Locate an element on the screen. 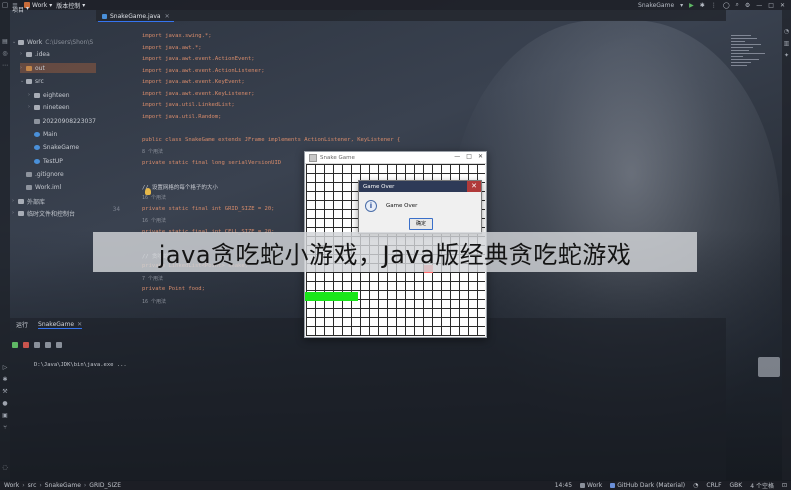 The width and height of the screenshot is (791, 490). tree-item: .gitignore is located at coordinates (58, 174).